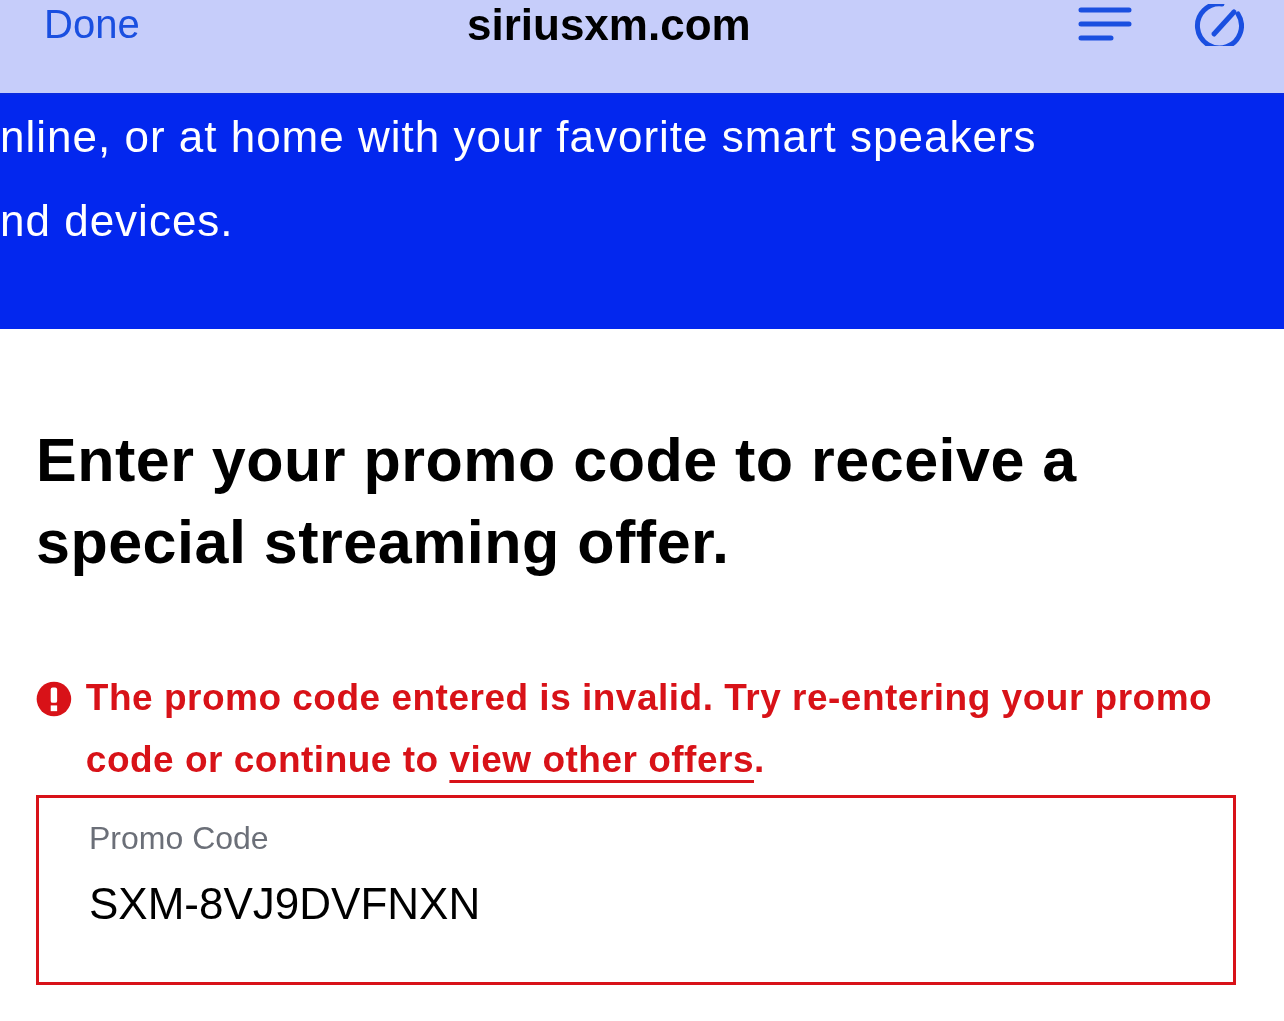 The image size is (1284, 1021). I want to click on address-text: siriusxm.com, so click(608, 25).